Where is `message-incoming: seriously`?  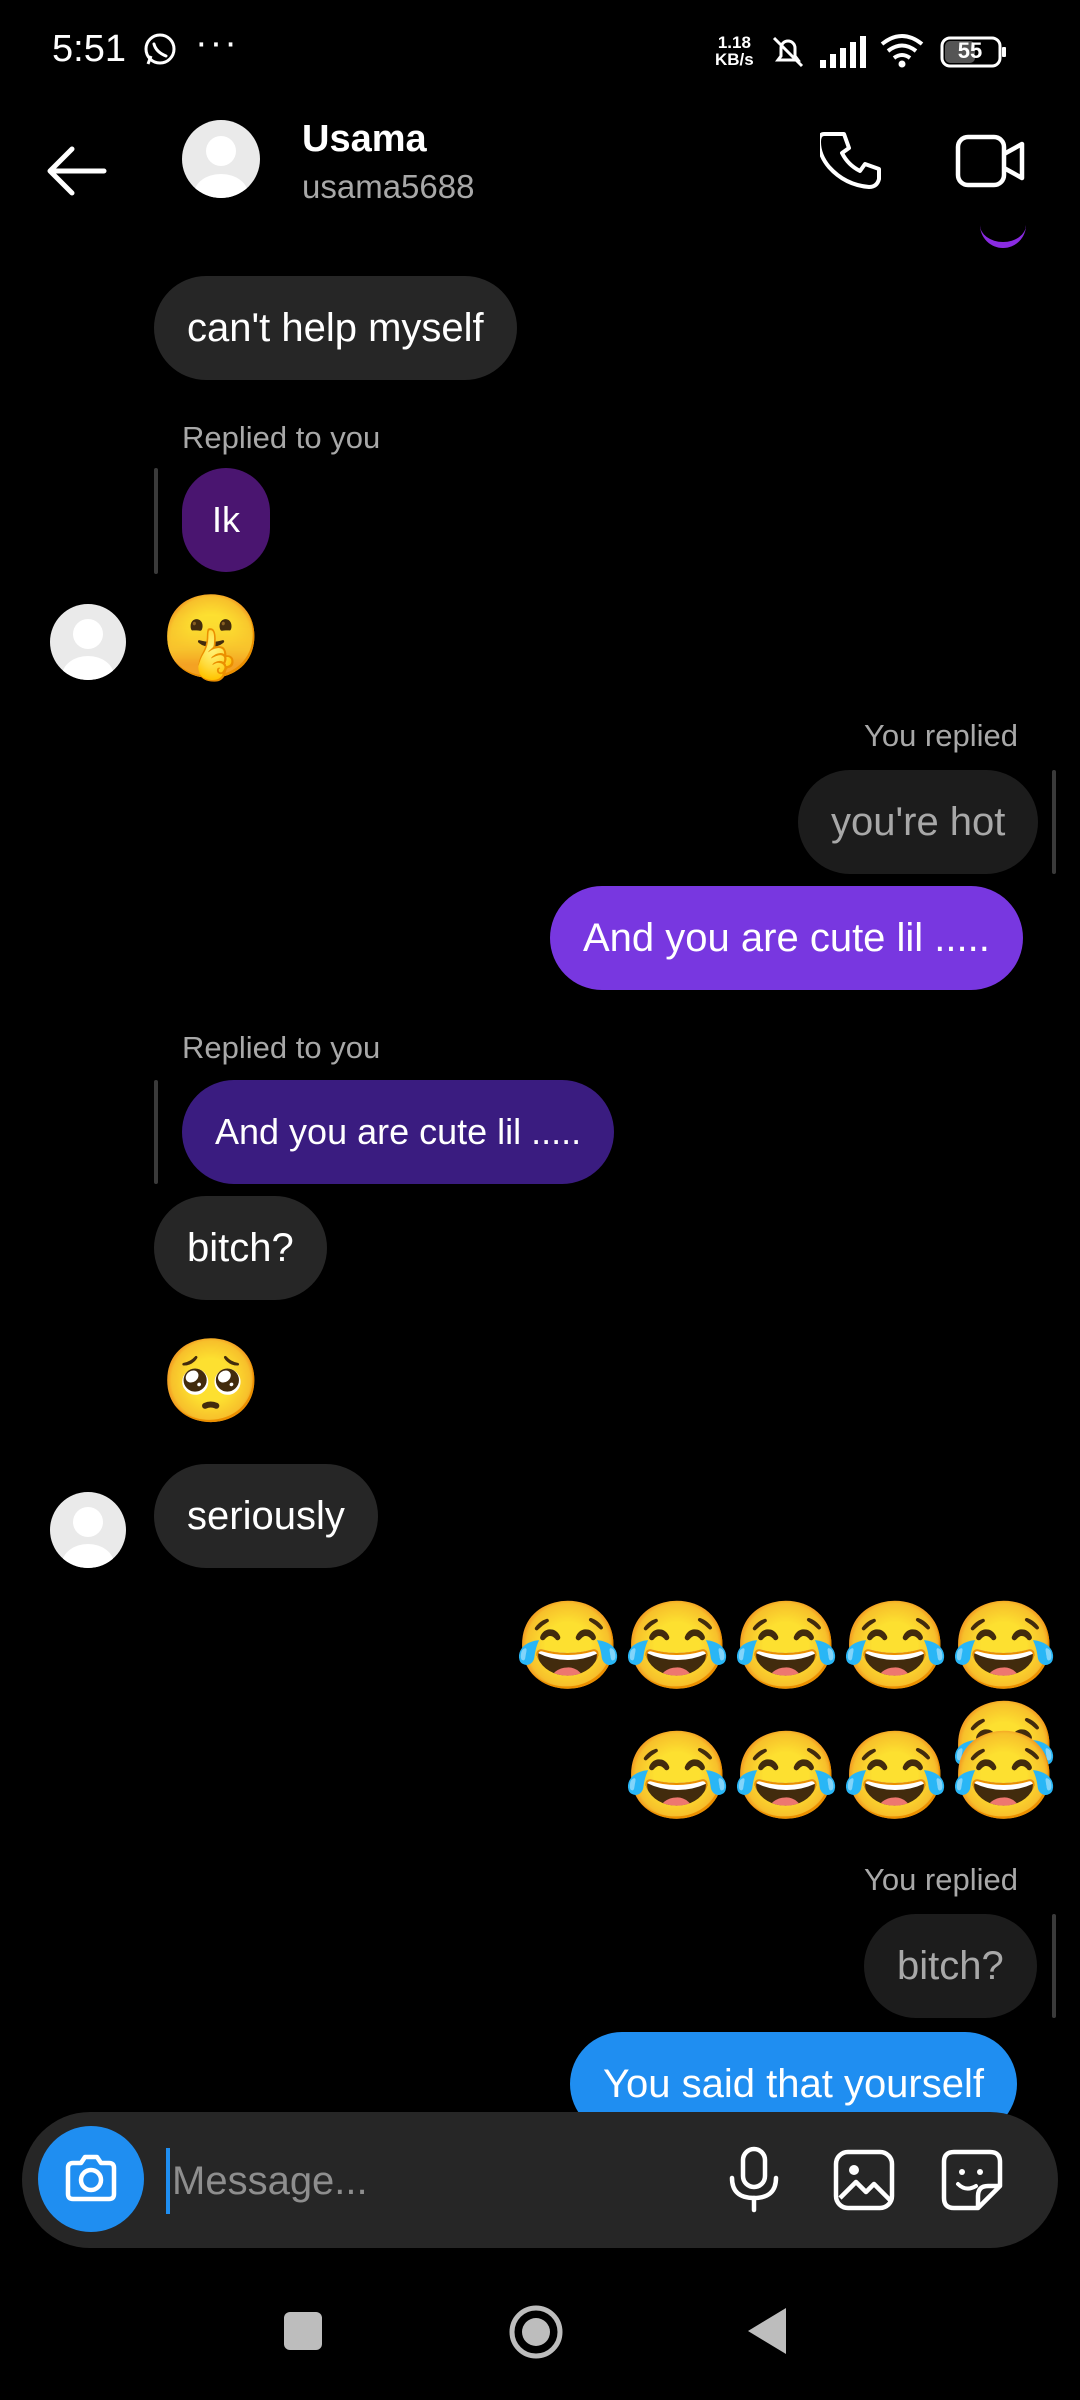
message-incoming: seriously is located at coordinates (266, 1516).